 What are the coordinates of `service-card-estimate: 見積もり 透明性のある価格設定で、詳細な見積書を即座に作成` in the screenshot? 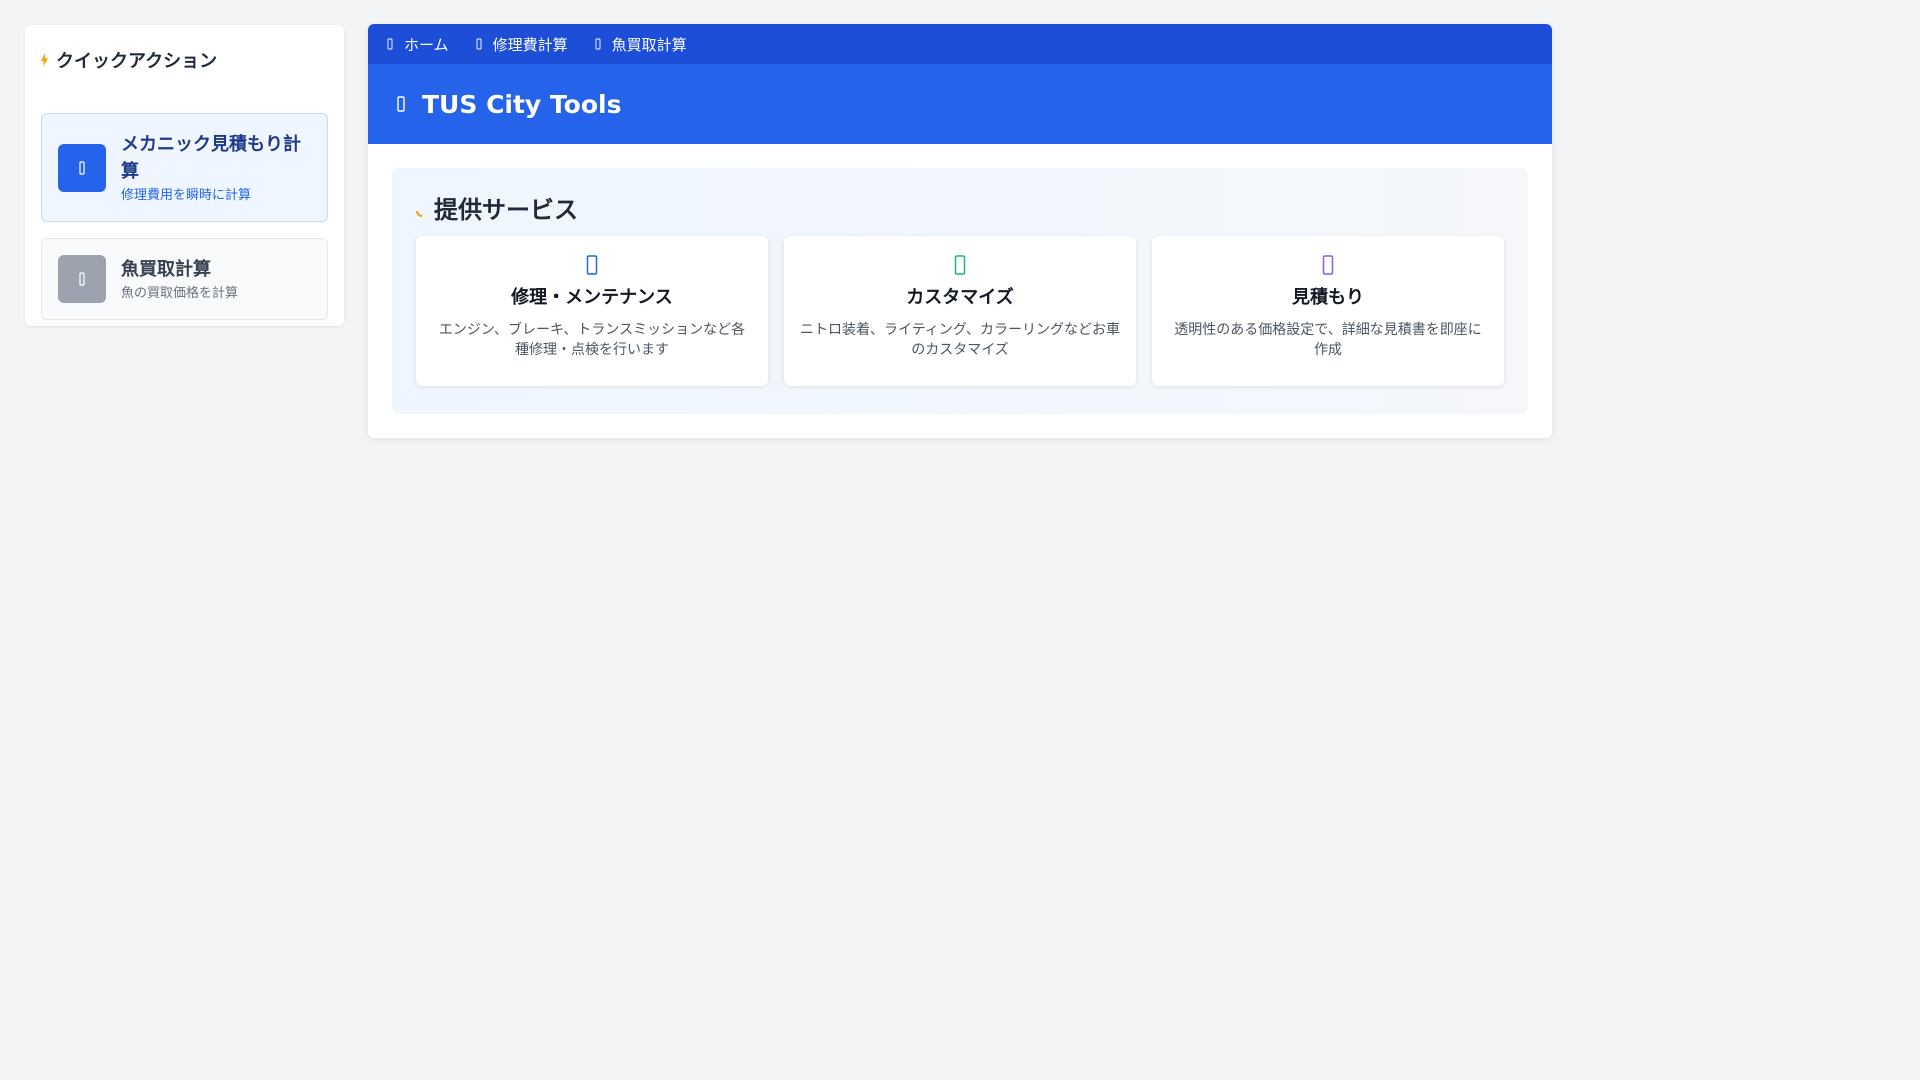 It's located at (1328, 311).